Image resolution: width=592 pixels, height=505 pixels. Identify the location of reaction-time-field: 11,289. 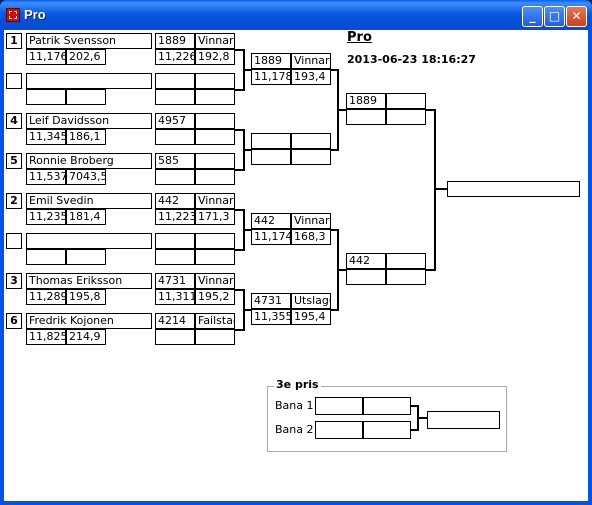
(46, 297).